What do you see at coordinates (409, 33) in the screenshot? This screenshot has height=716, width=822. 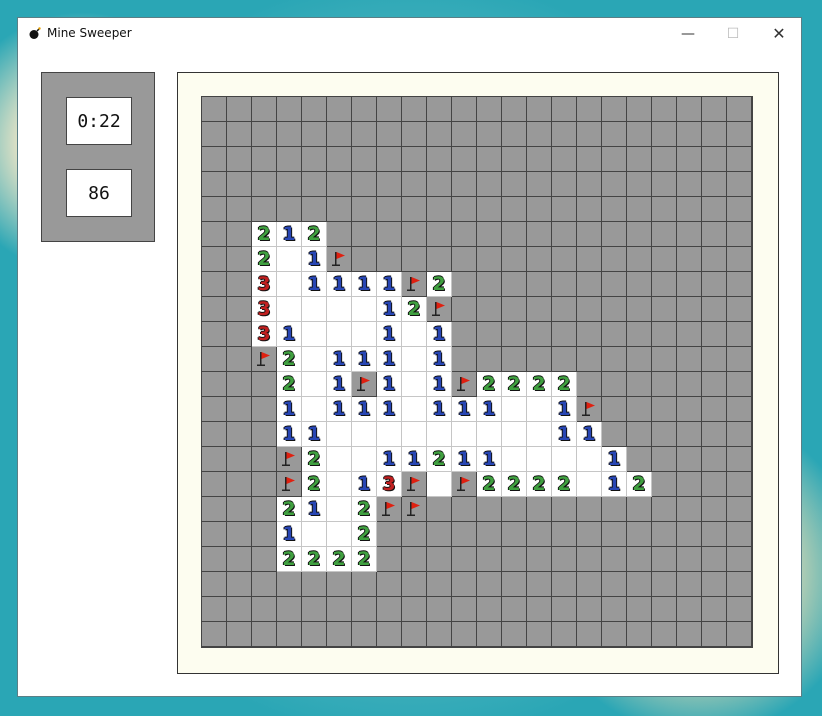 I see `title-bar: Mine Sweeper — ☐ ✕` at bounding box center [409, 33].